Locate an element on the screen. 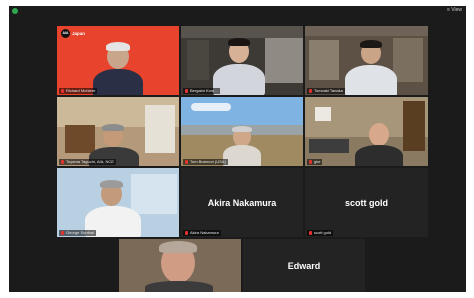  wall-panel is located at coordinates (198, 60).